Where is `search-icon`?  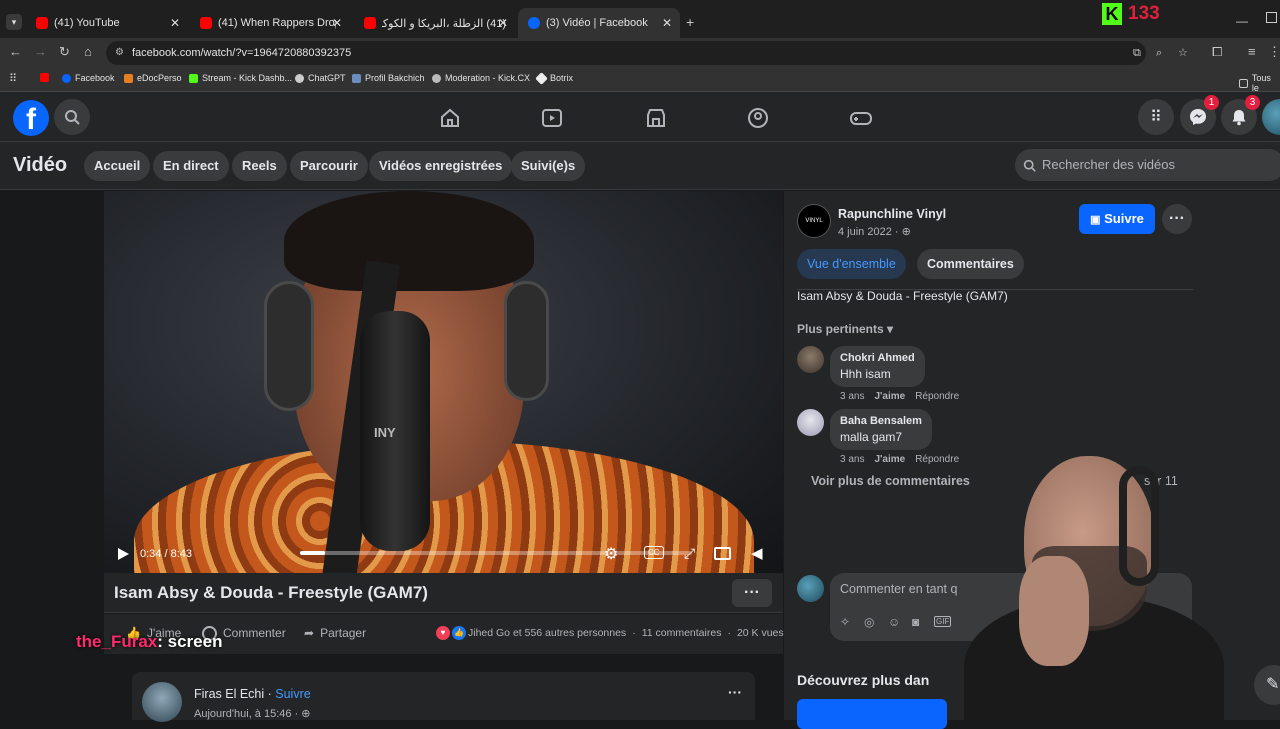
search-icon is located at coordinates (72, 117).